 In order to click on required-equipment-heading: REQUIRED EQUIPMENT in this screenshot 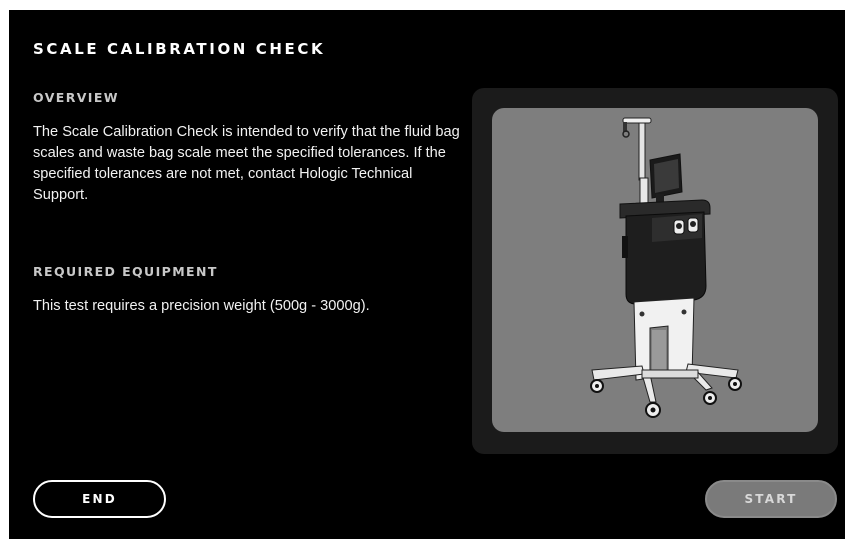, I will do `click(125, 271)`.